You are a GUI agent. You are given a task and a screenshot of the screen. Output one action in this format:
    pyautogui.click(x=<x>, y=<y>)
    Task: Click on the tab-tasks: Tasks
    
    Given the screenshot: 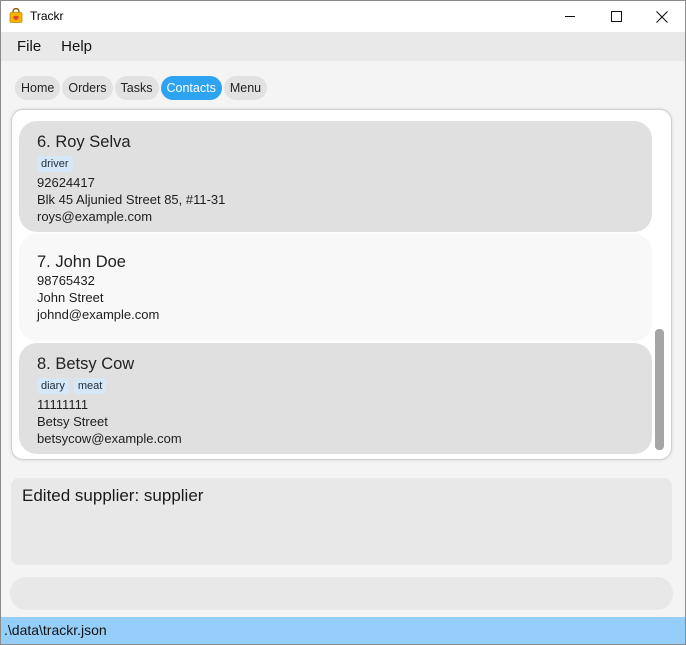 What is the action you would take?
    pyautogui.click(x=136, y=88)
    